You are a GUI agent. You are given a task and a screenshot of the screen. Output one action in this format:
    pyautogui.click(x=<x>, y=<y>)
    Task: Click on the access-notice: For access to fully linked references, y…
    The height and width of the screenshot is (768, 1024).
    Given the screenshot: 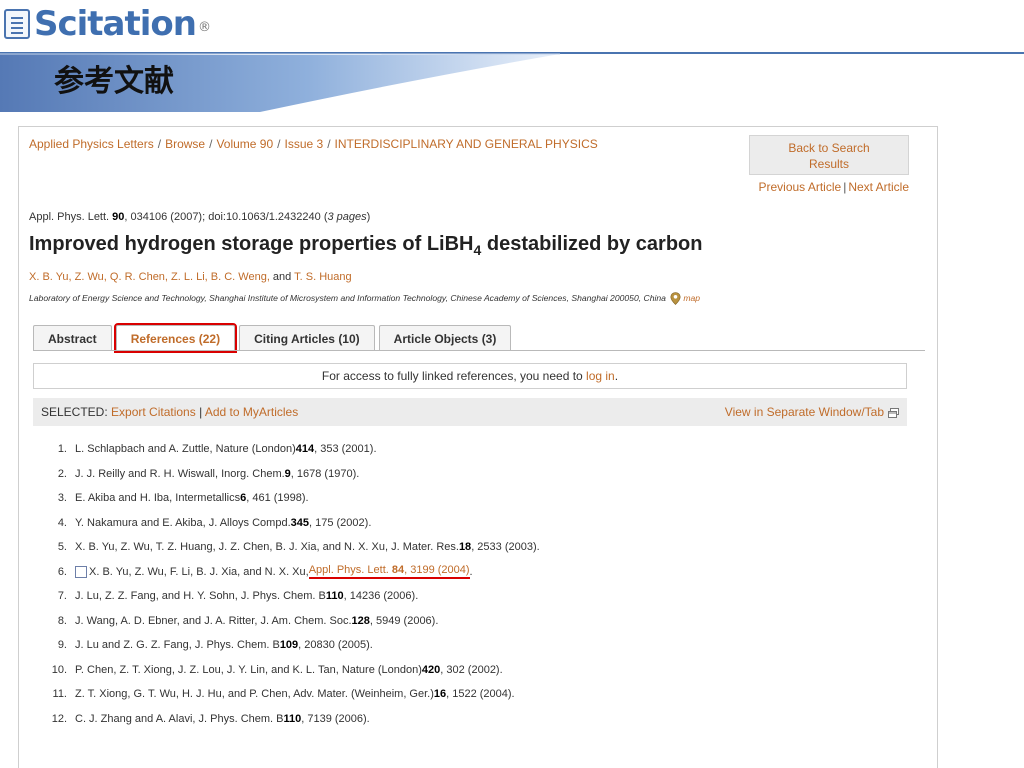 What is the action you would take?
    pyautogui.click(x=470, y=376)
    